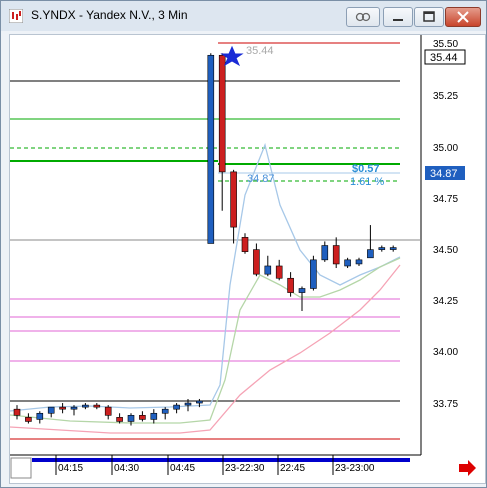  Describe the element at coordinates (292, 468) in the screenshot. I see `x-tick-label: 22:45` at that location.